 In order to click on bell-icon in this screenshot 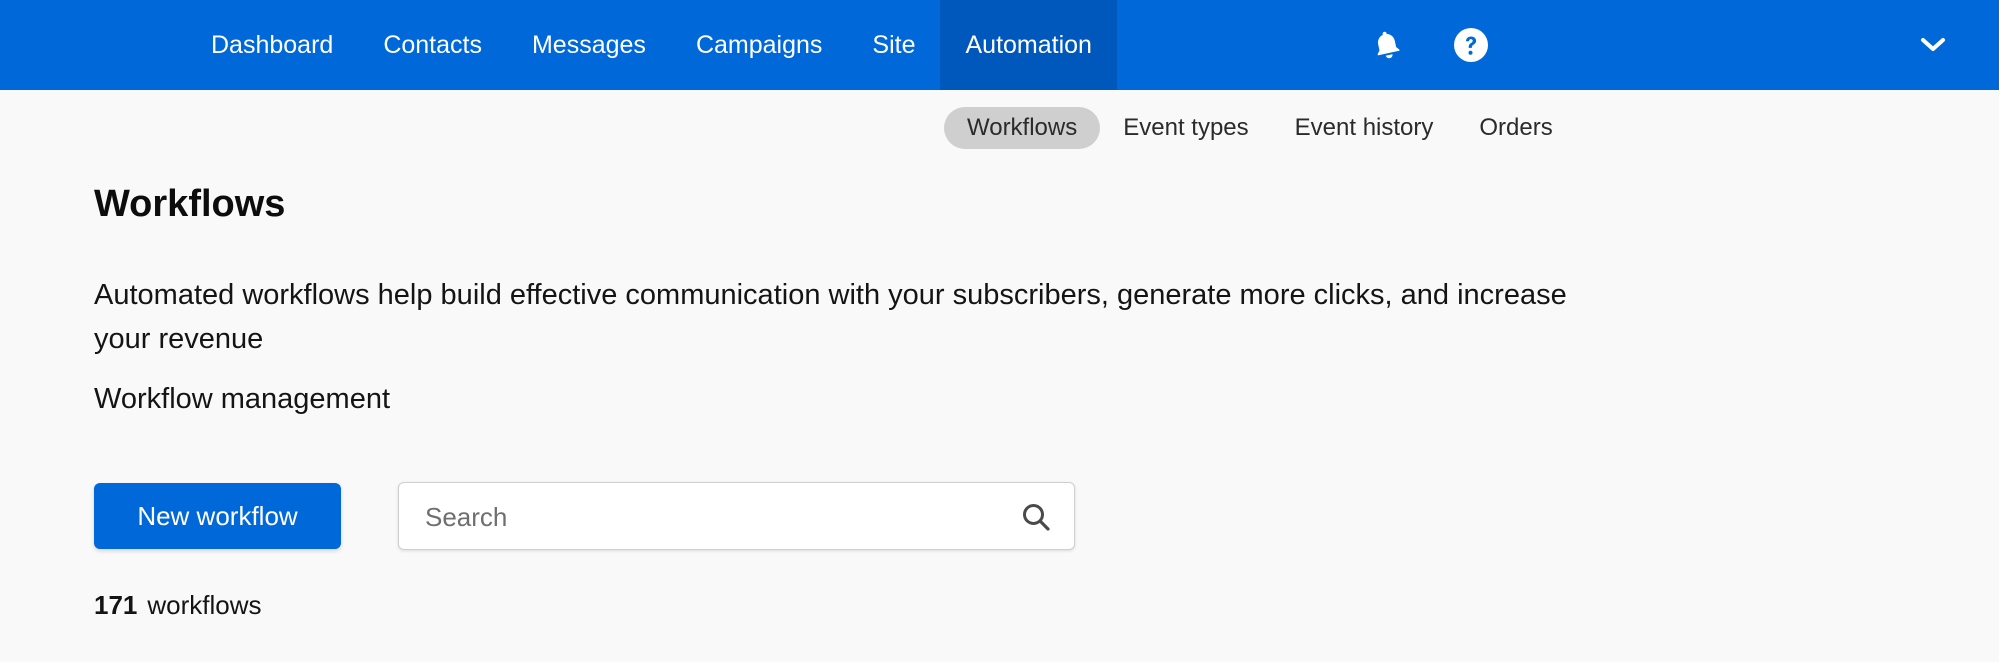, I will do `click(1387, 45)`.